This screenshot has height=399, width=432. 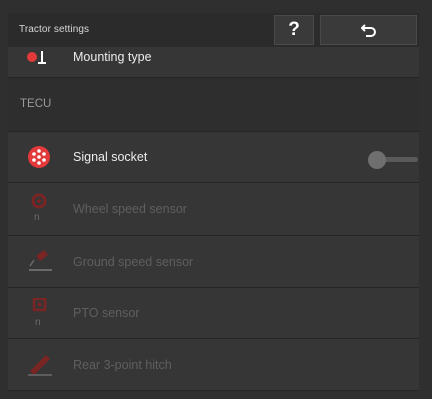 I want to click on return-arrow-icon, so click(x=368, y=30).